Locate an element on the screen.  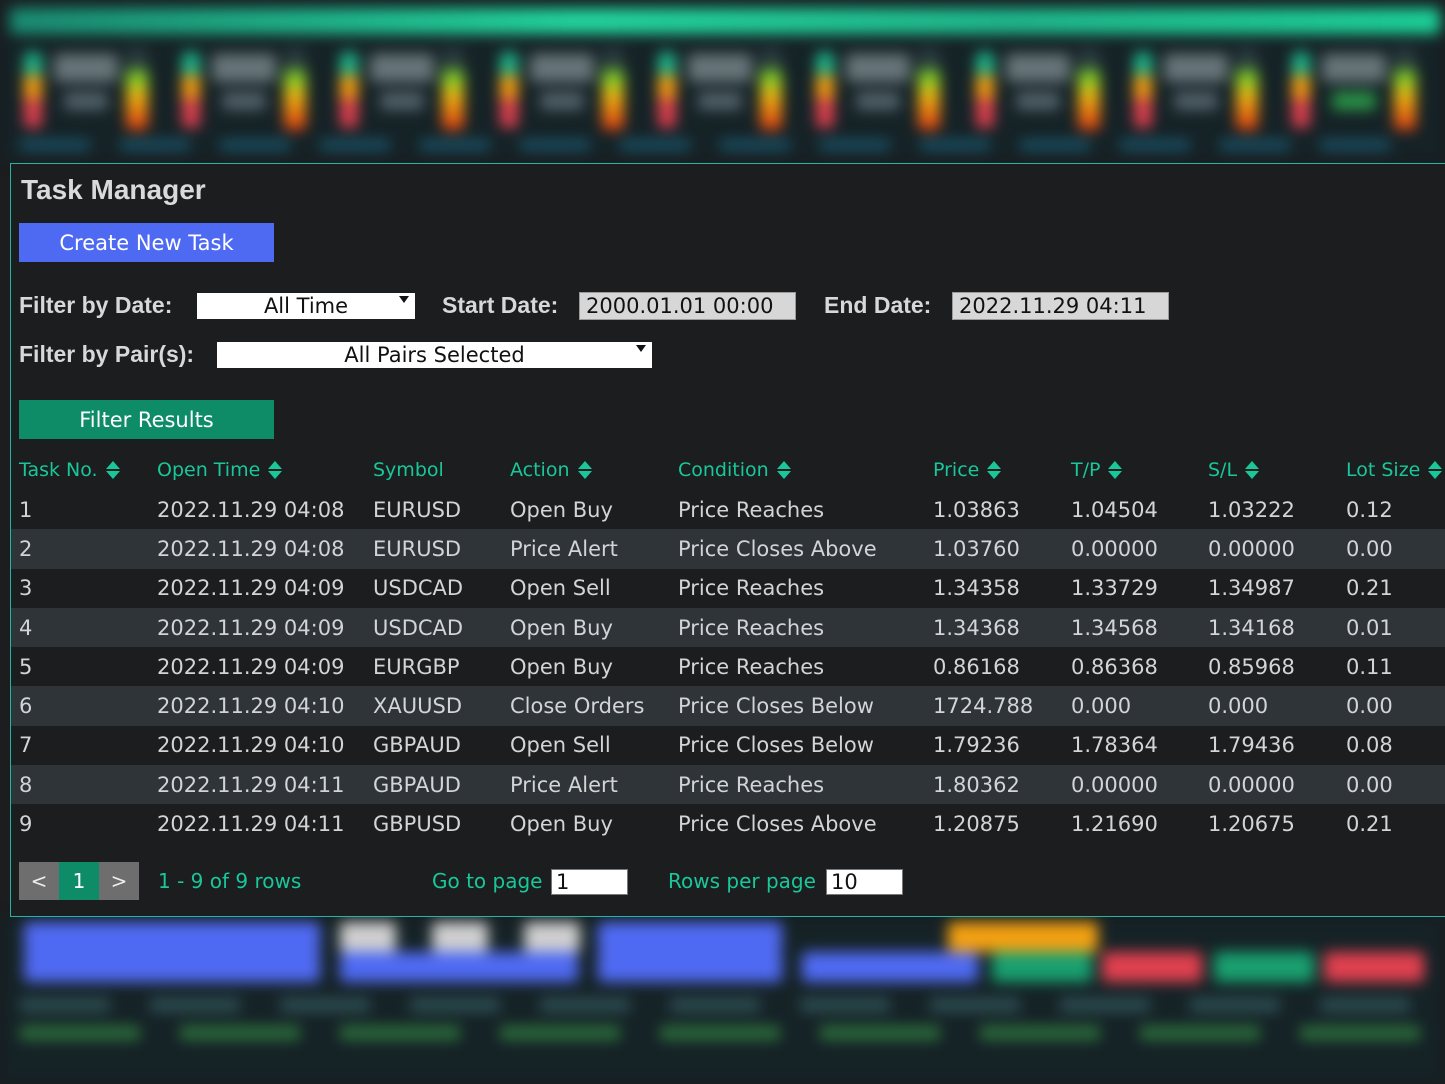
go-to-page-label: Go to page is located at coordinates (487, 881).